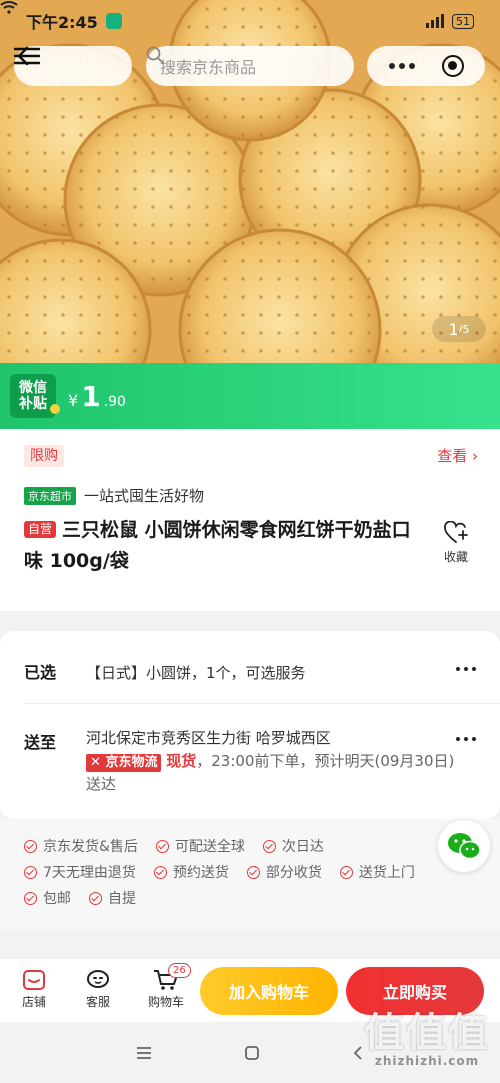  I want to click on service-line: 7天无理由退货 预约送货 部分收货 送货上门, so click(250, 872).